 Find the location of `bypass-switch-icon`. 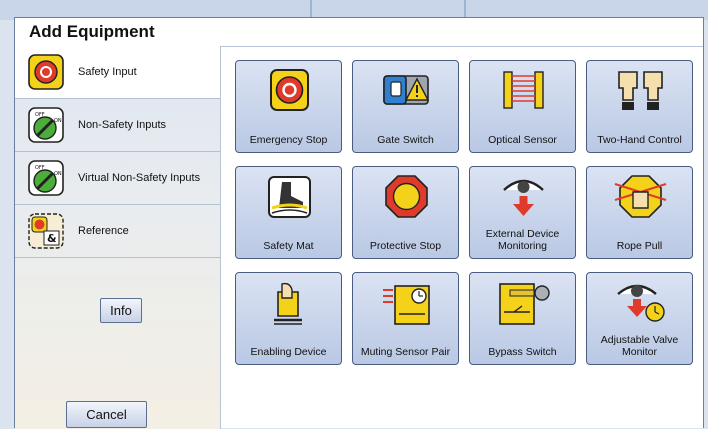

bypass-switch-icon is located at coordinates (524, 304).